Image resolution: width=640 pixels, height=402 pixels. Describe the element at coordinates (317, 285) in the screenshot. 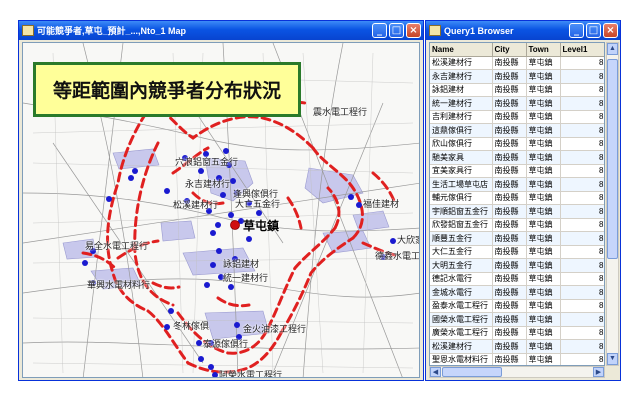

I see `buffer-segment` at that location.